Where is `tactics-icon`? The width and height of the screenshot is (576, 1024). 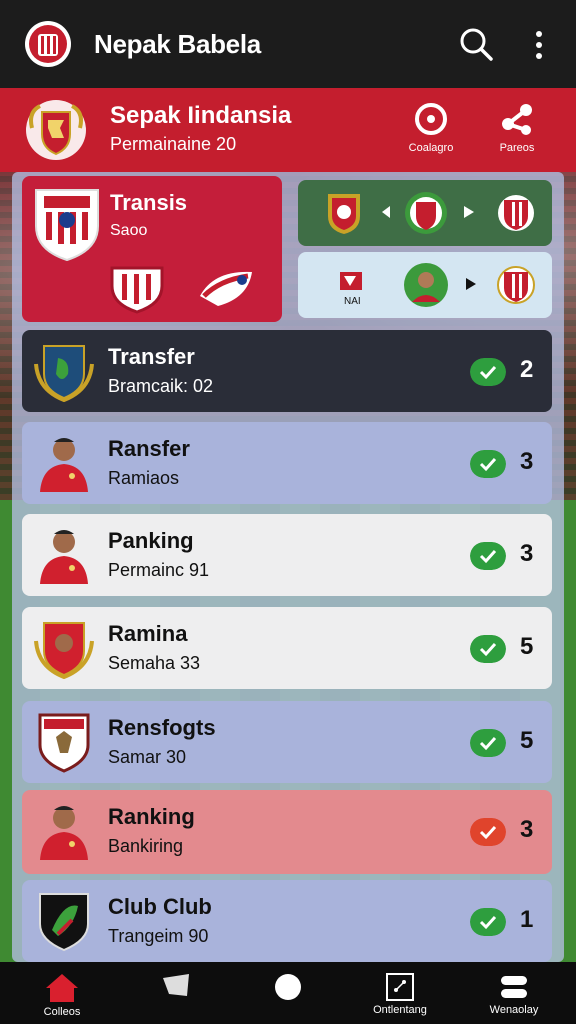 tactics-icon is located at coordinates (400, 987).